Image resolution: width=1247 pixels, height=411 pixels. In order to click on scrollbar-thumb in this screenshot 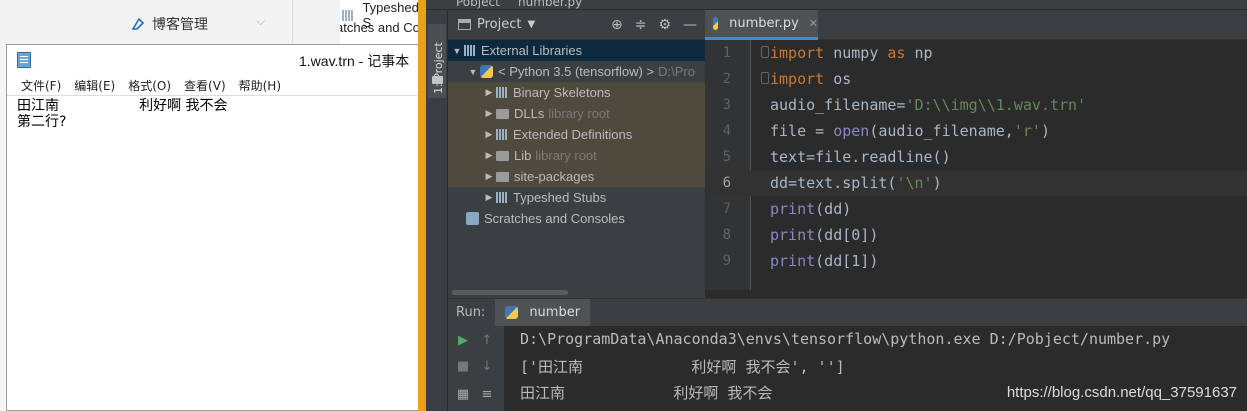, I will do `click(510, 292)`.